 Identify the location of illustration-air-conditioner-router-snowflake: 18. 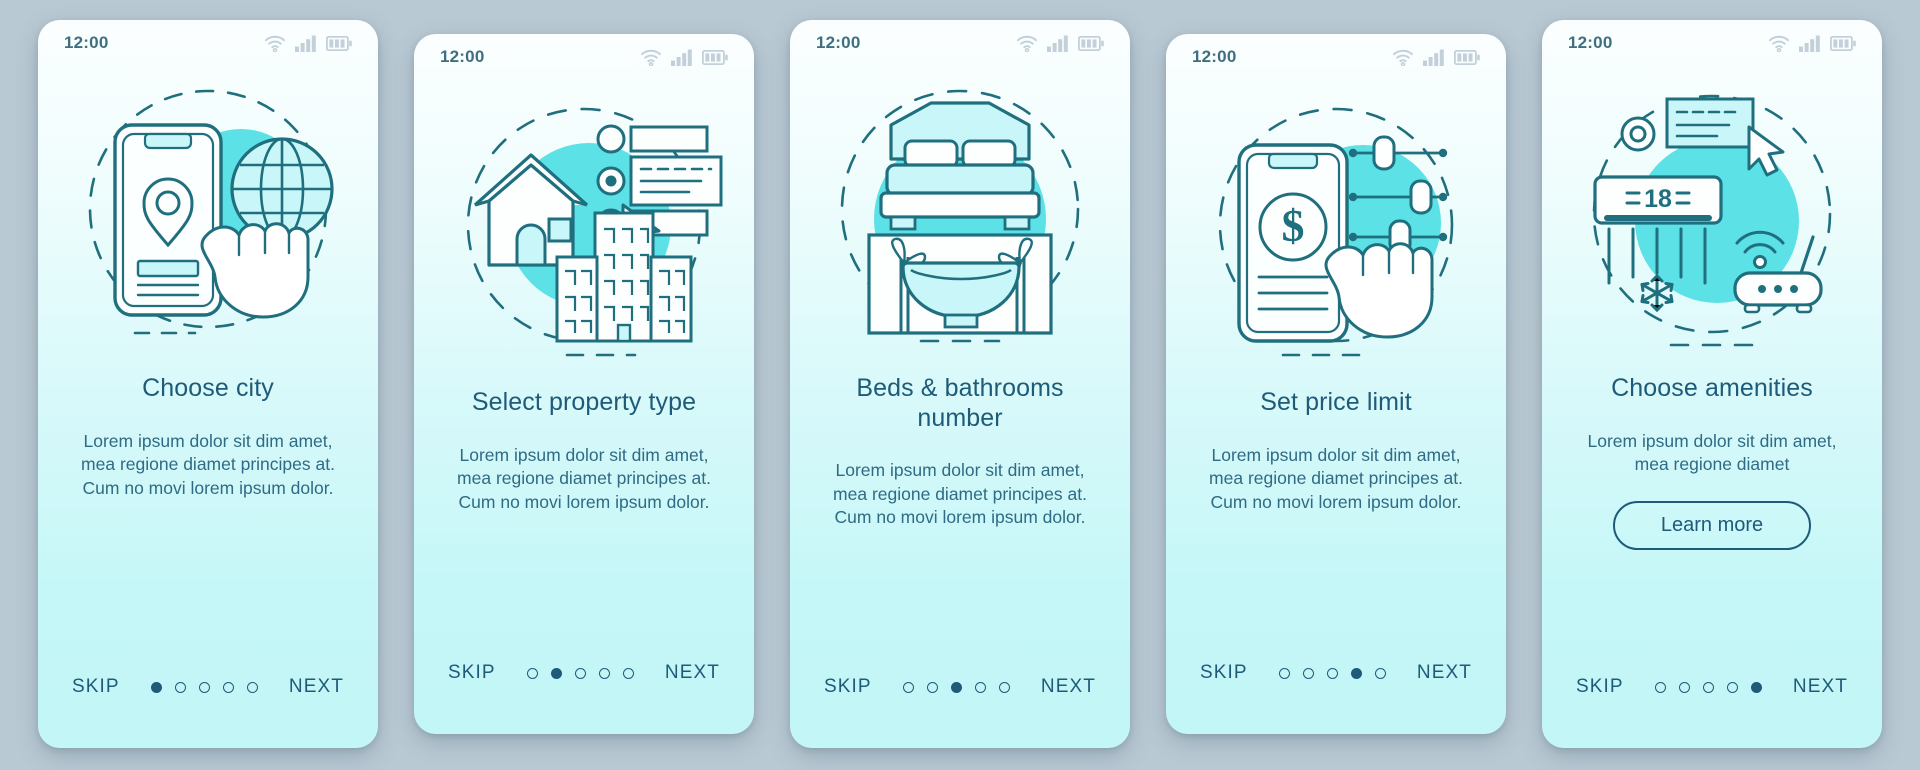
(1712, 211).